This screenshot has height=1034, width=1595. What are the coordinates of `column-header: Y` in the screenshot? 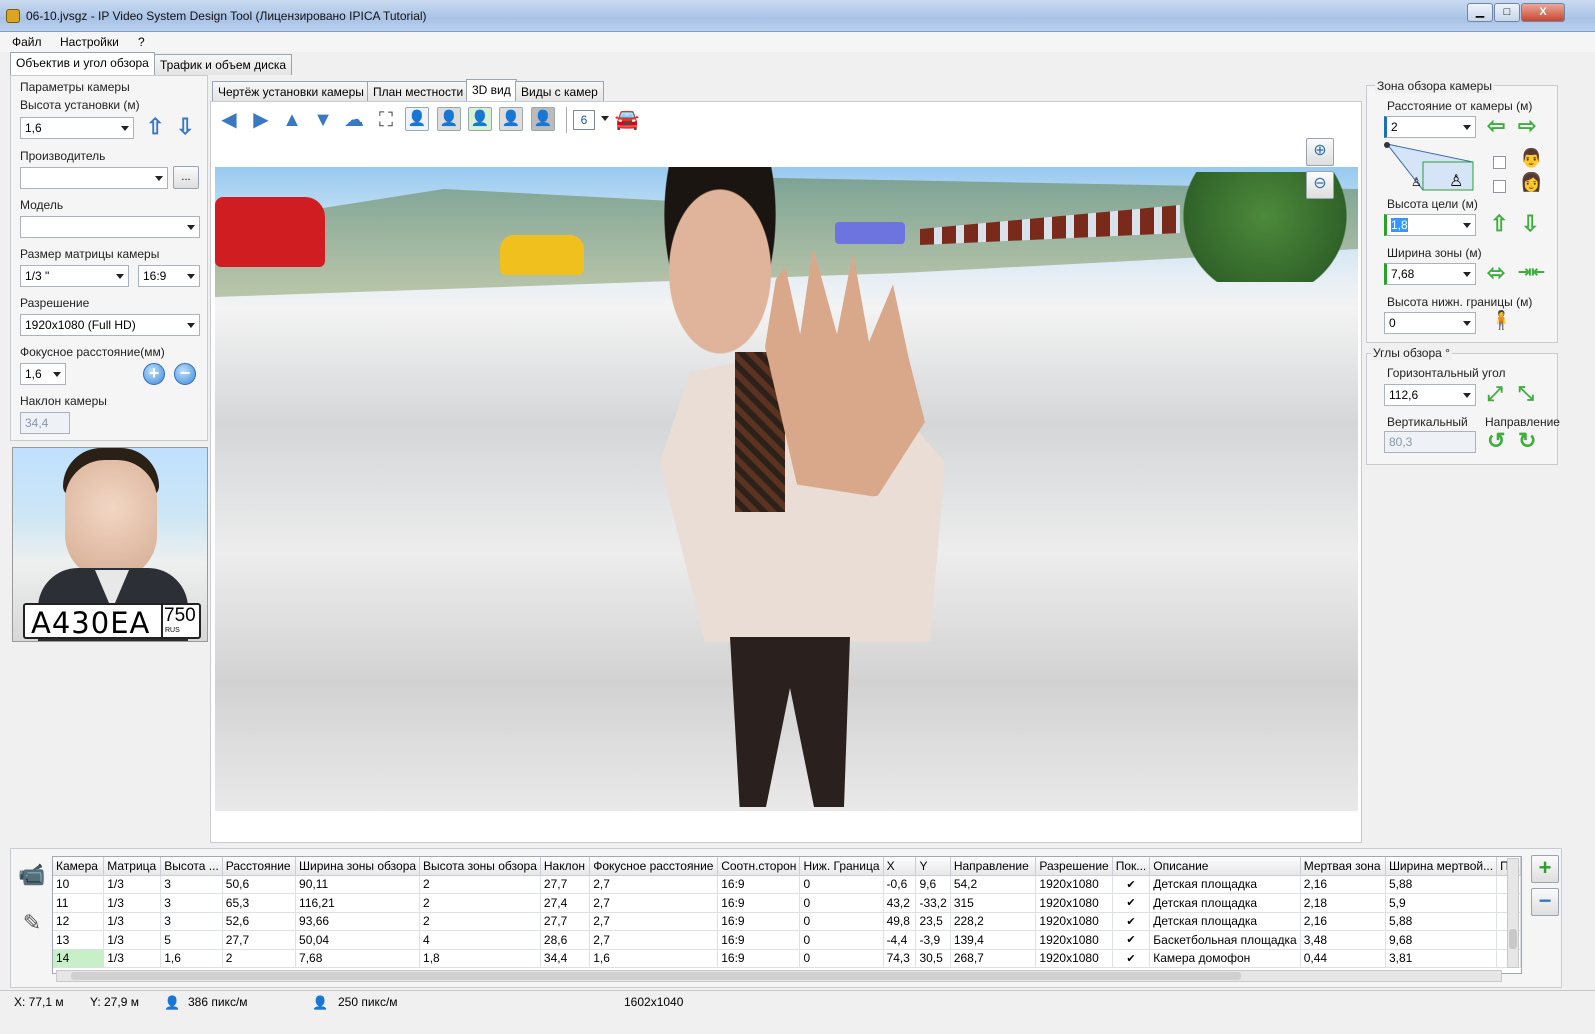 It's located at (933, 866).